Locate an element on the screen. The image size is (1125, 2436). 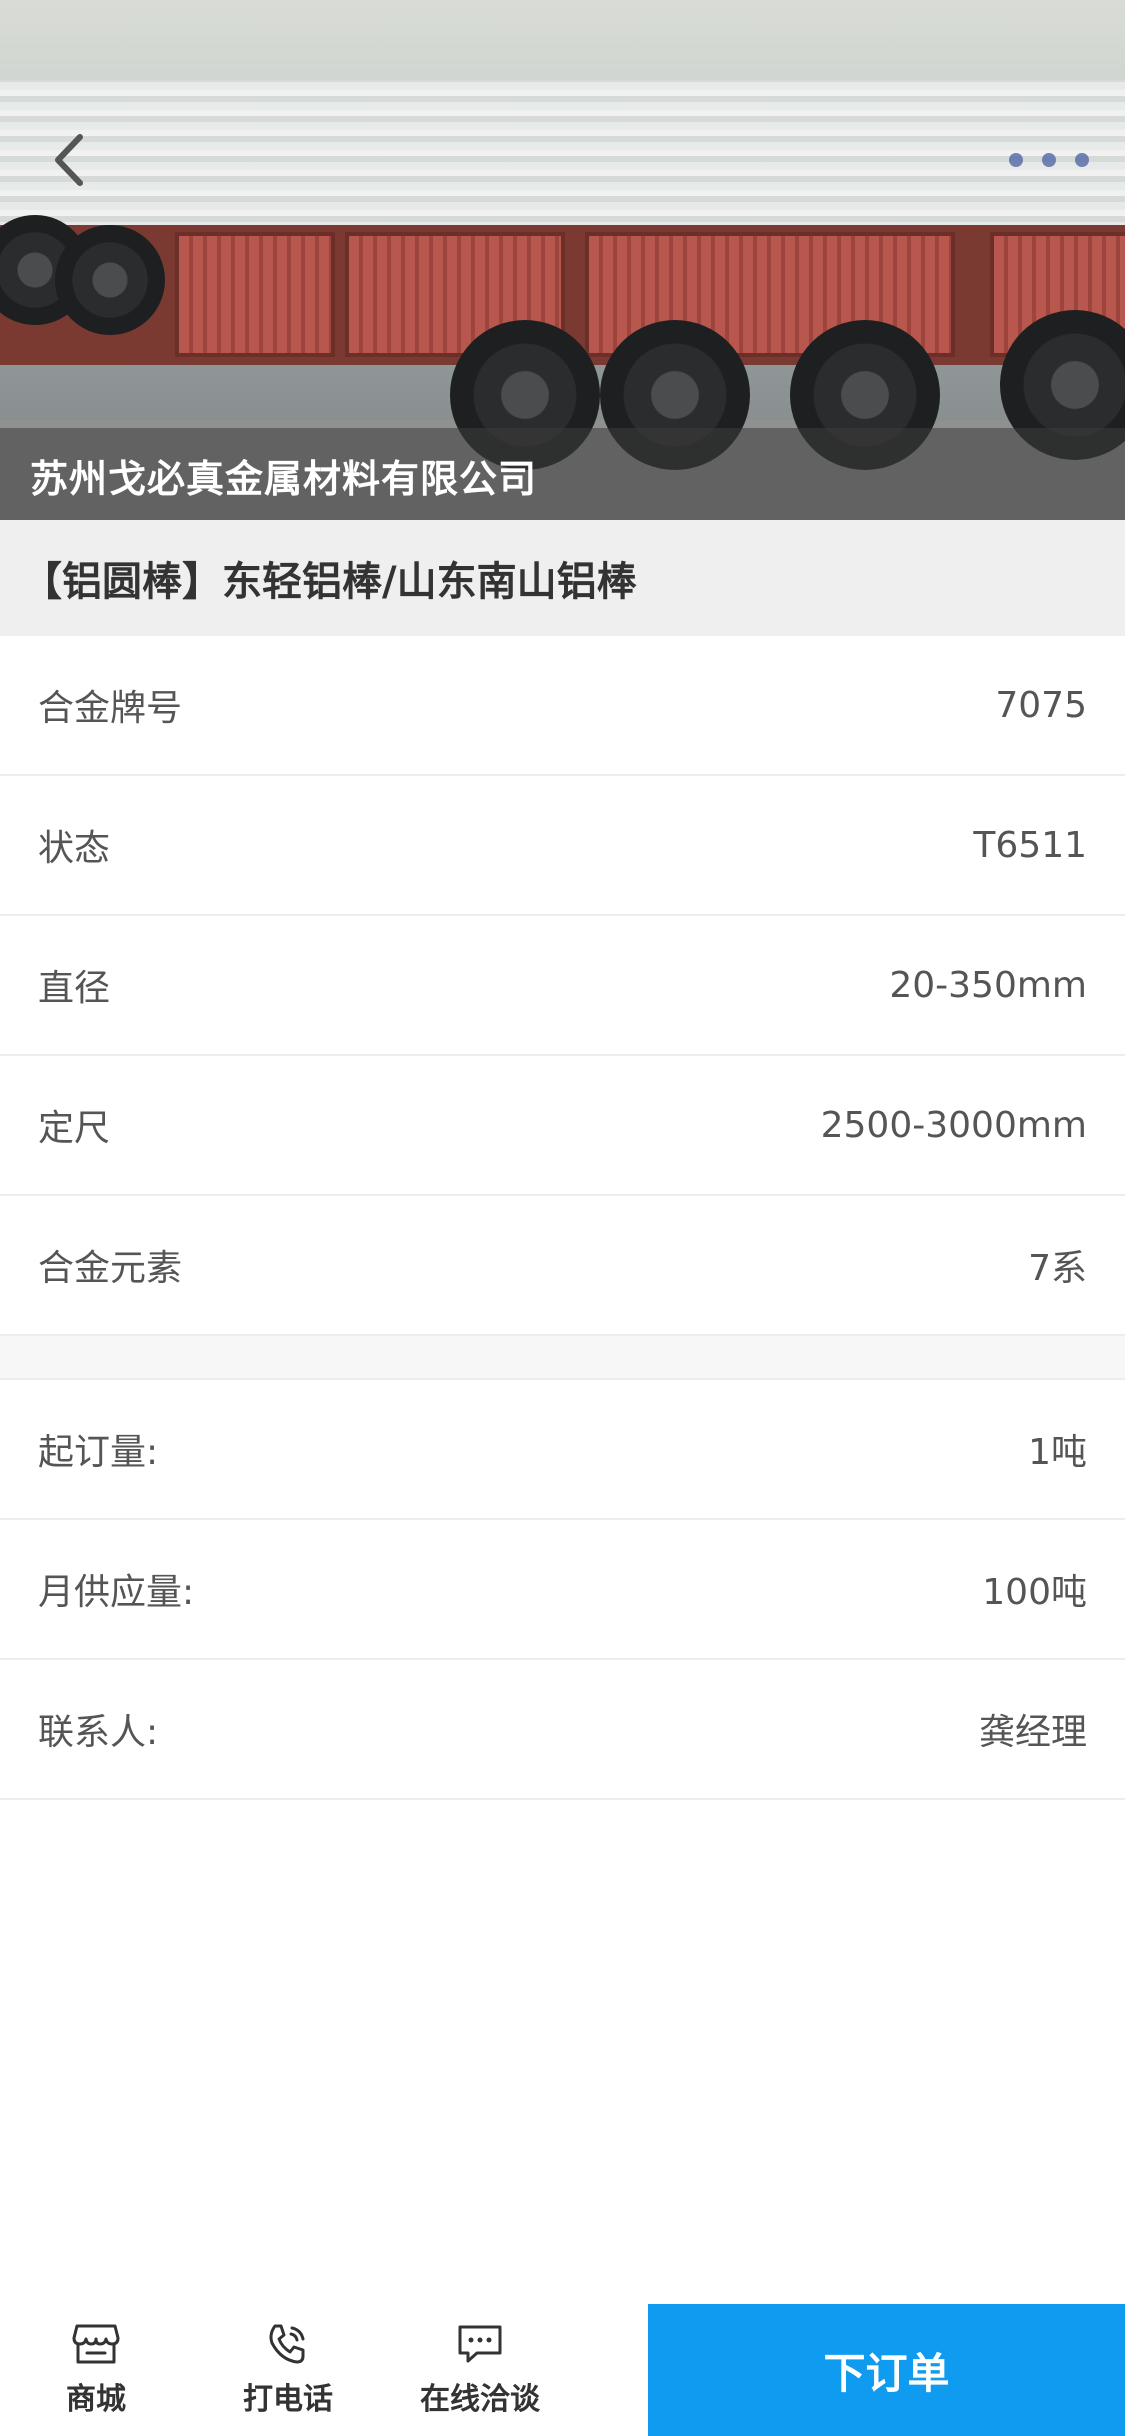
spec-row-diameter: 直径 20-350mm is located at coordinates (562, 986).